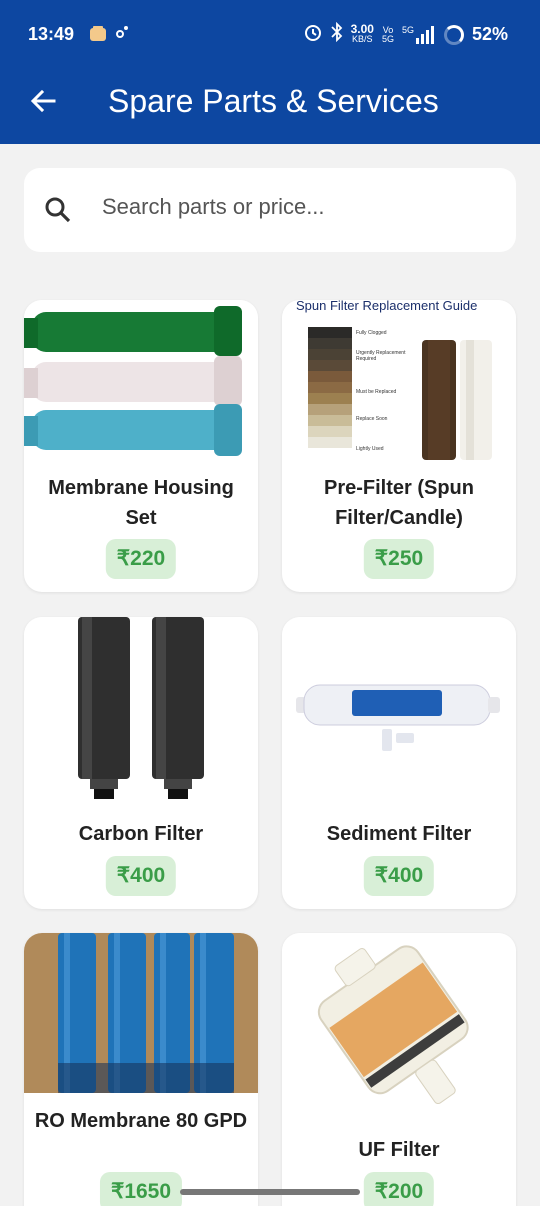  I want to click on app-bar: Spare Parts & Services, so click(270, 106).